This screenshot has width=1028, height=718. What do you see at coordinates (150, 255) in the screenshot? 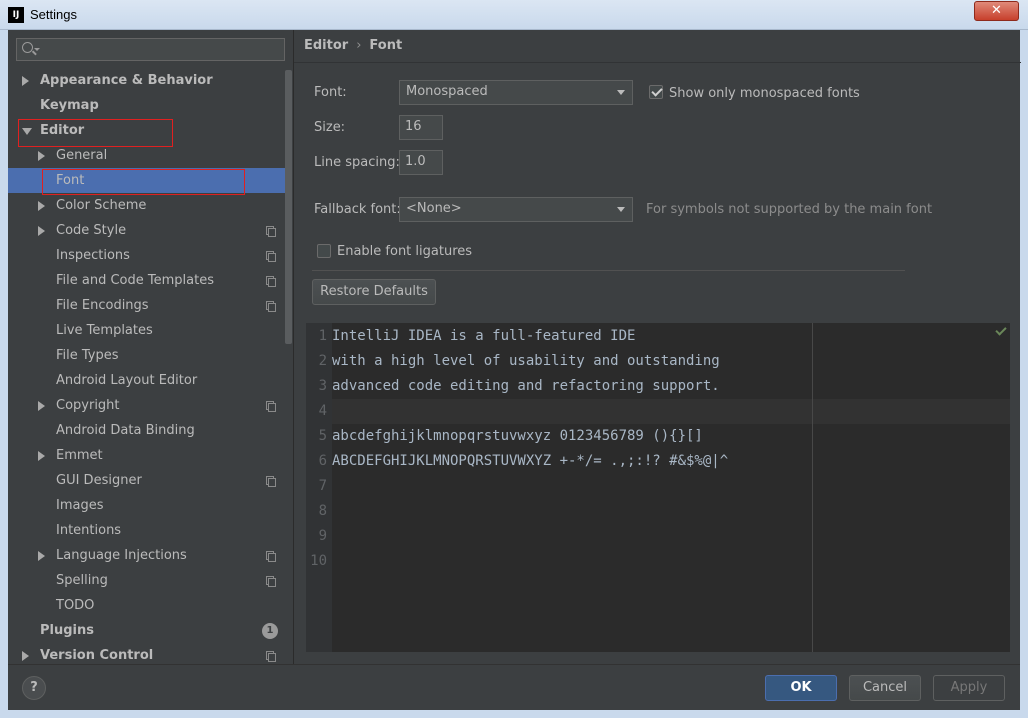
I see `sidebar-item-inspections: Inspections` at bounding box center [150, 255].